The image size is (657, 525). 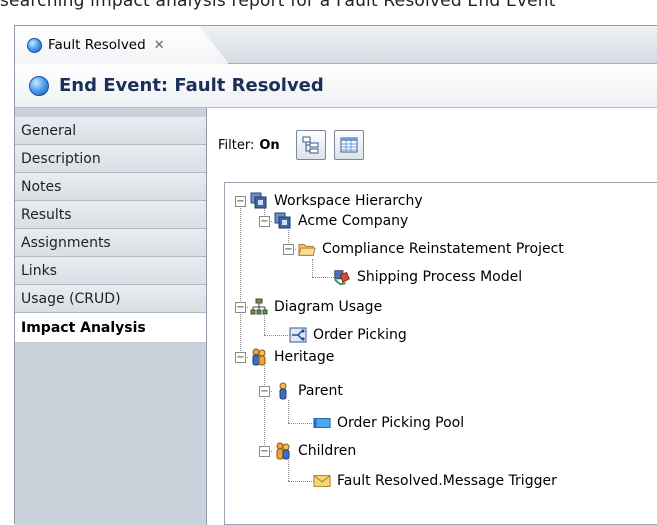 I want to click on filter-bar: Filter: On, so click(x=291, y=145).